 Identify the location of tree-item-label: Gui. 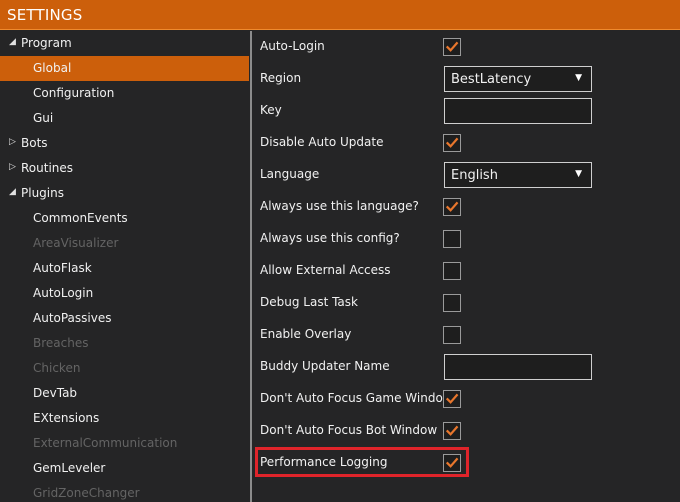
(43, 118).